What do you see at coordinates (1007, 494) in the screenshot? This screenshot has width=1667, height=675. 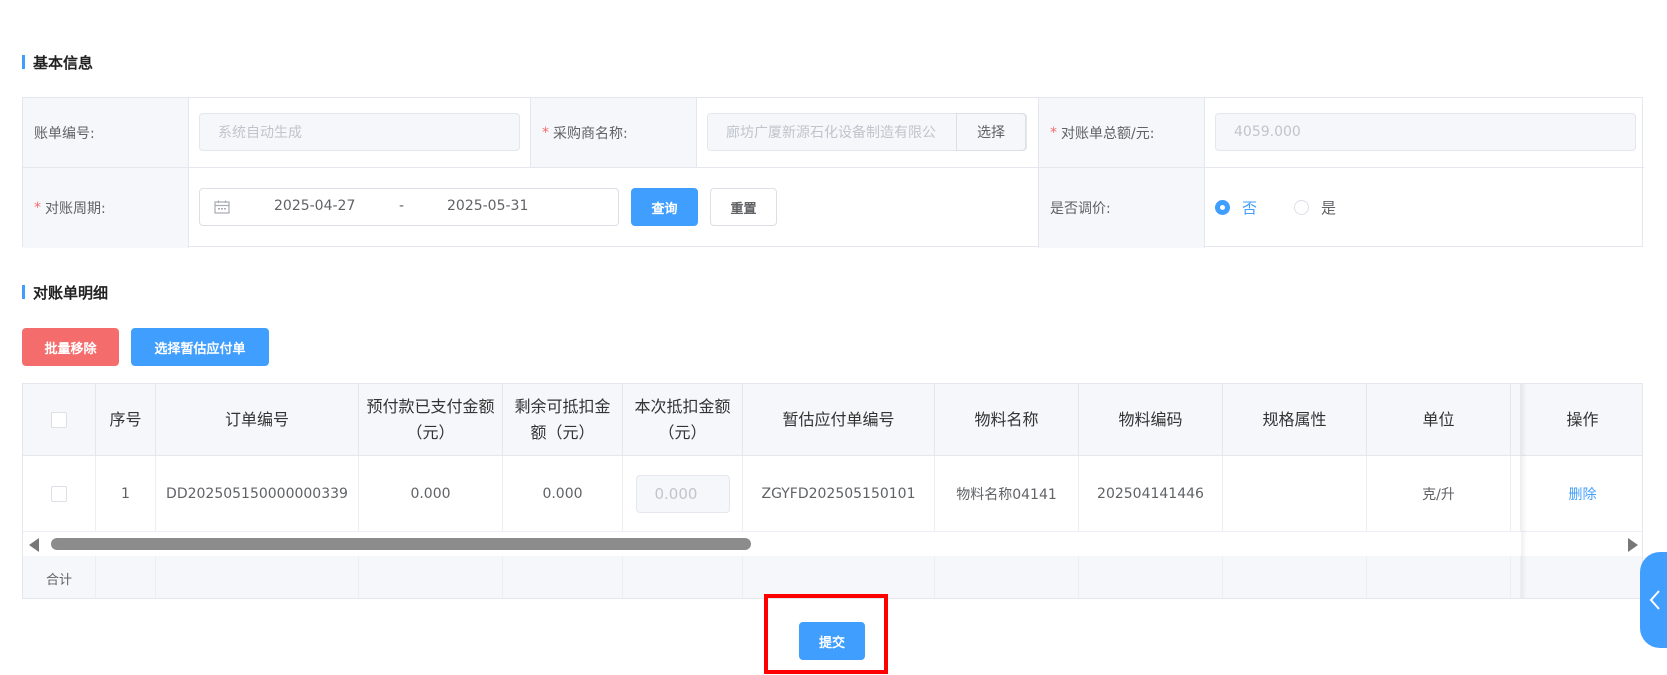 I see `cell-material-name: 物料名称04141` at bounding box center [1007, 494].